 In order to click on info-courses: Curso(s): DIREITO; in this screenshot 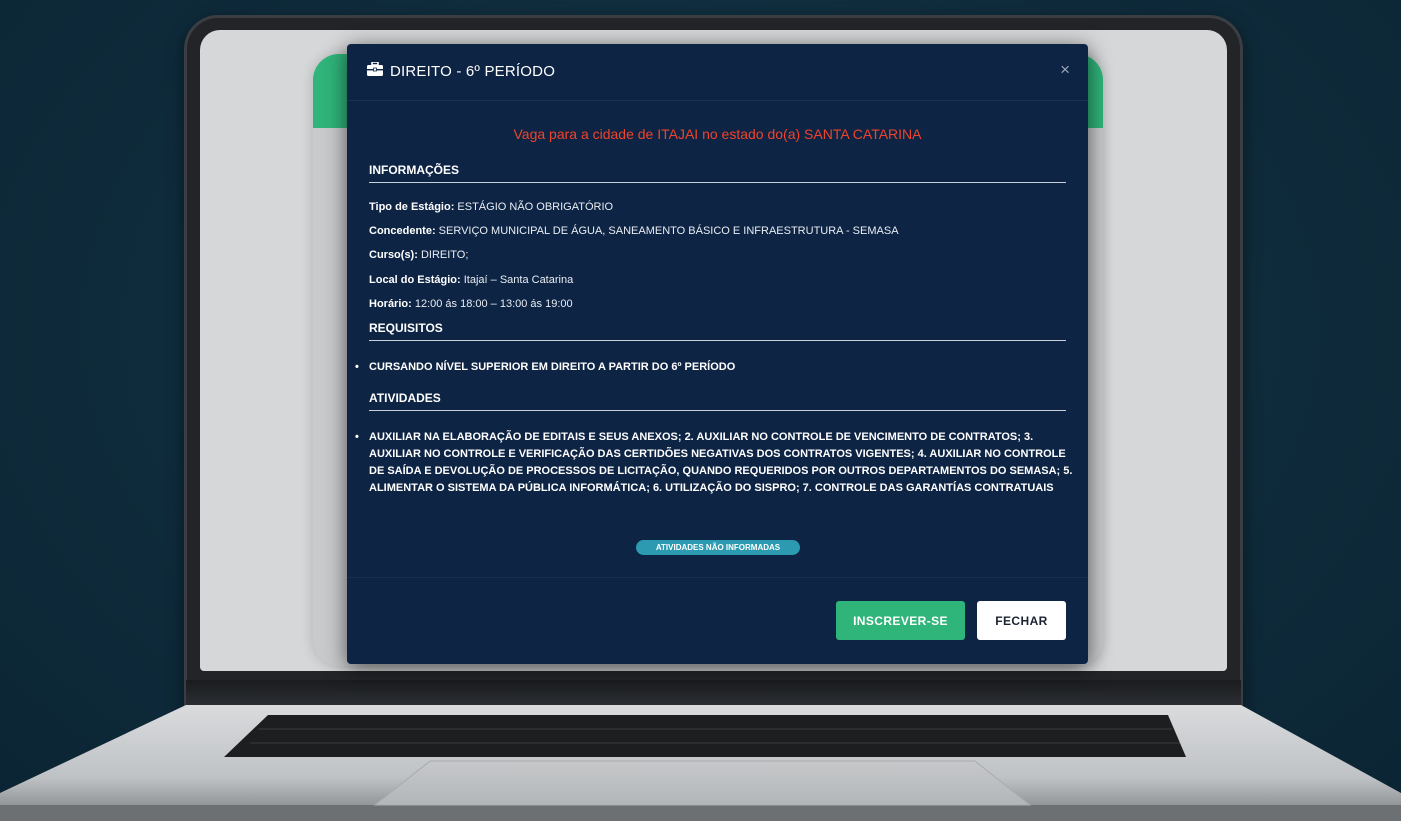, I will do `click(418, 255)`.